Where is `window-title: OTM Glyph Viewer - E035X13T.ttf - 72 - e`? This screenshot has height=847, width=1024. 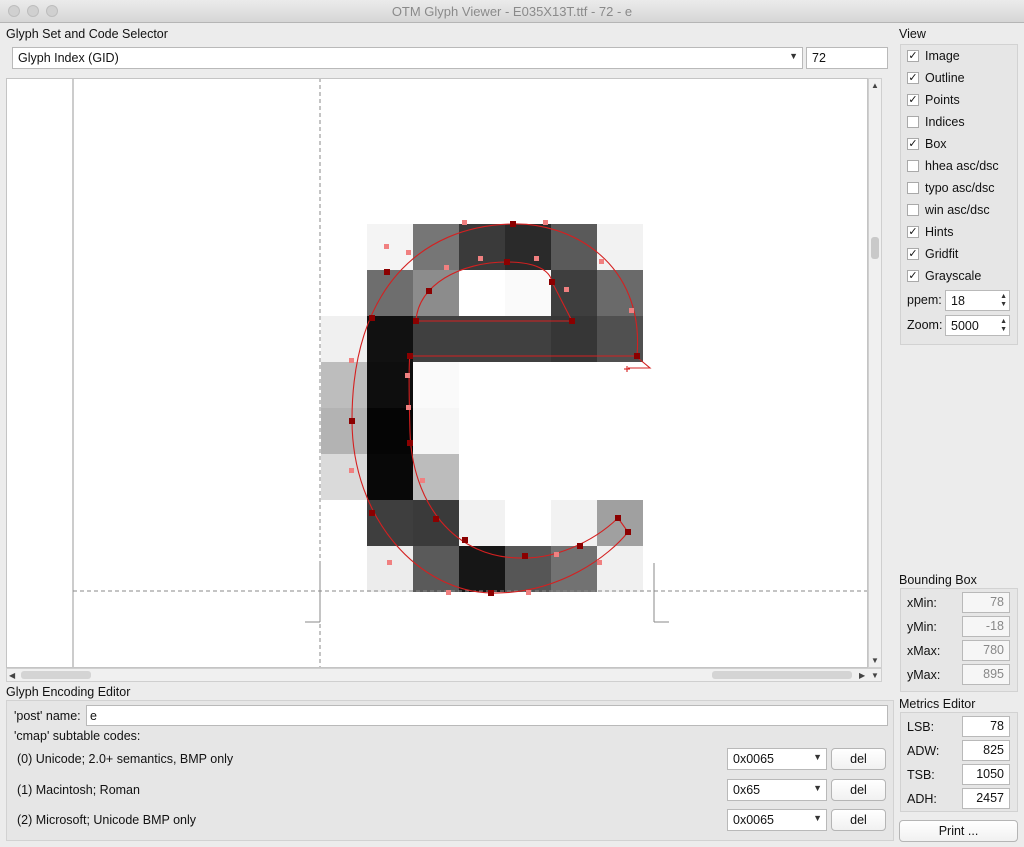
window-title: OTM Glyph Viewer - E035X13T.ttf - 72 - e is located at coordinates (512, 11).